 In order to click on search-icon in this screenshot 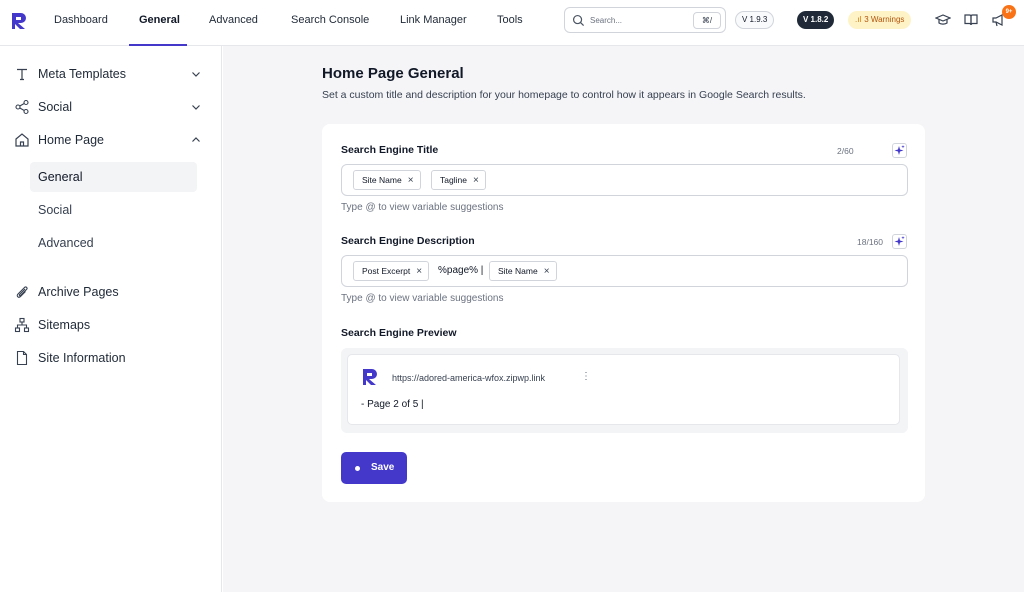, I will do `click(578, 20)`.